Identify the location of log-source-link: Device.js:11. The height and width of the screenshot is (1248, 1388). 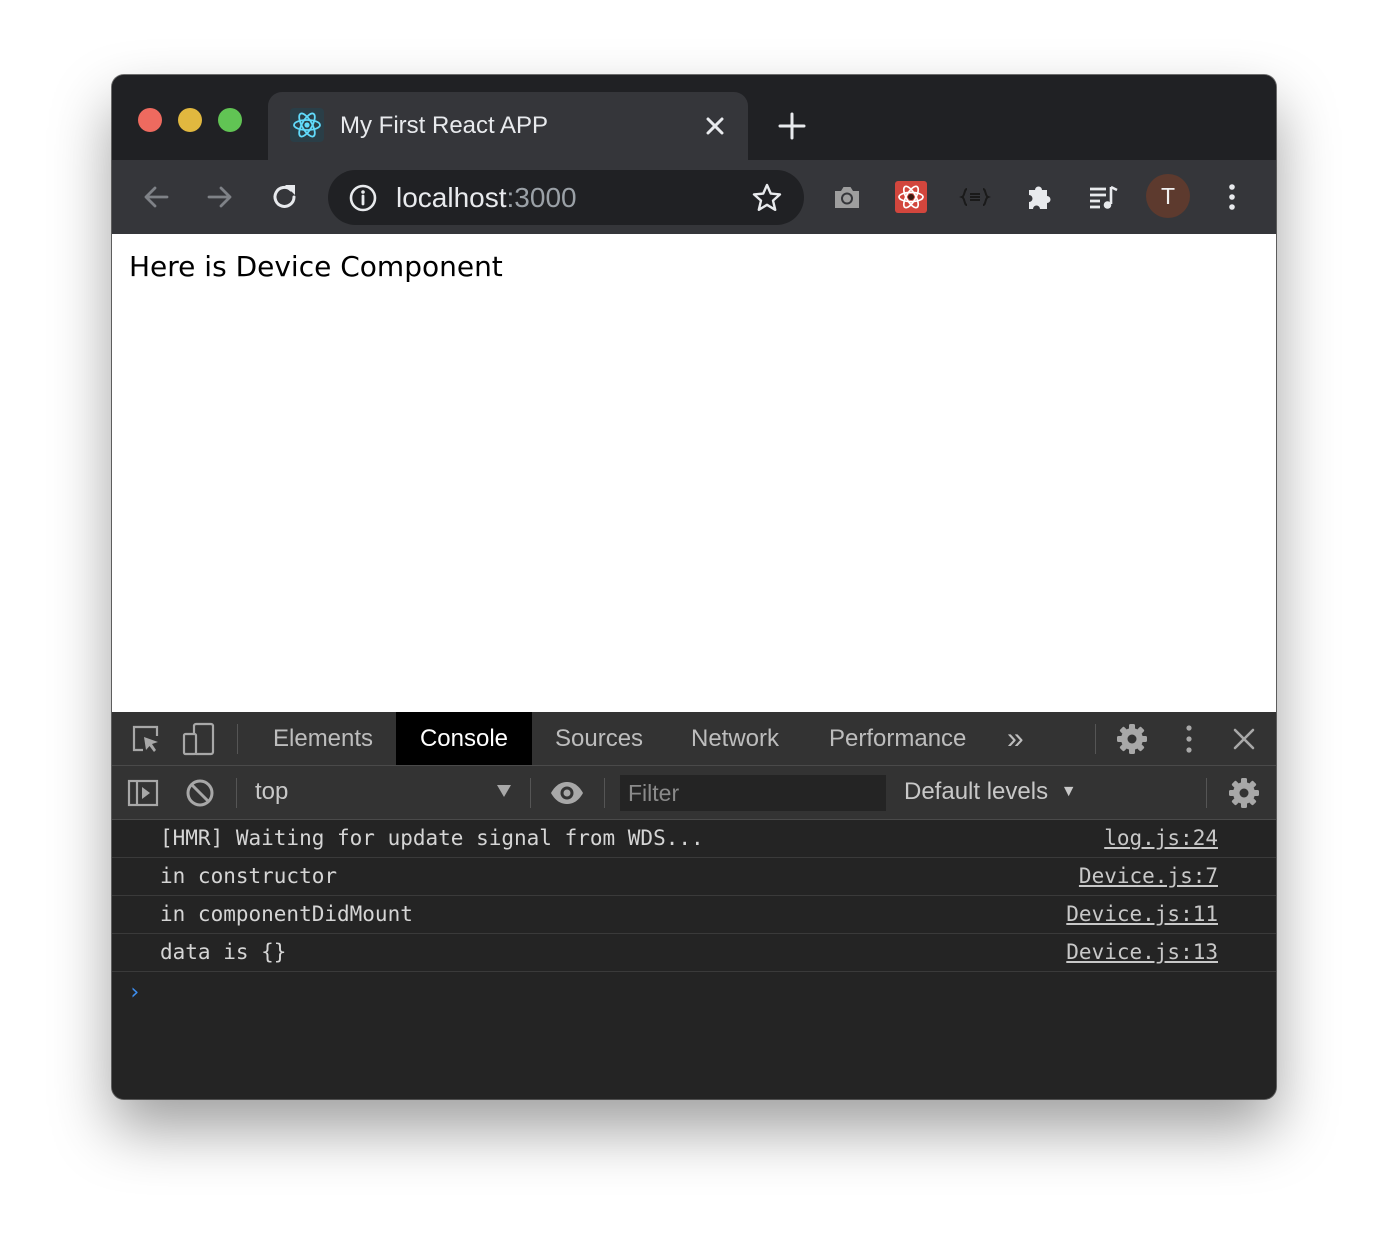
(1142, 914).